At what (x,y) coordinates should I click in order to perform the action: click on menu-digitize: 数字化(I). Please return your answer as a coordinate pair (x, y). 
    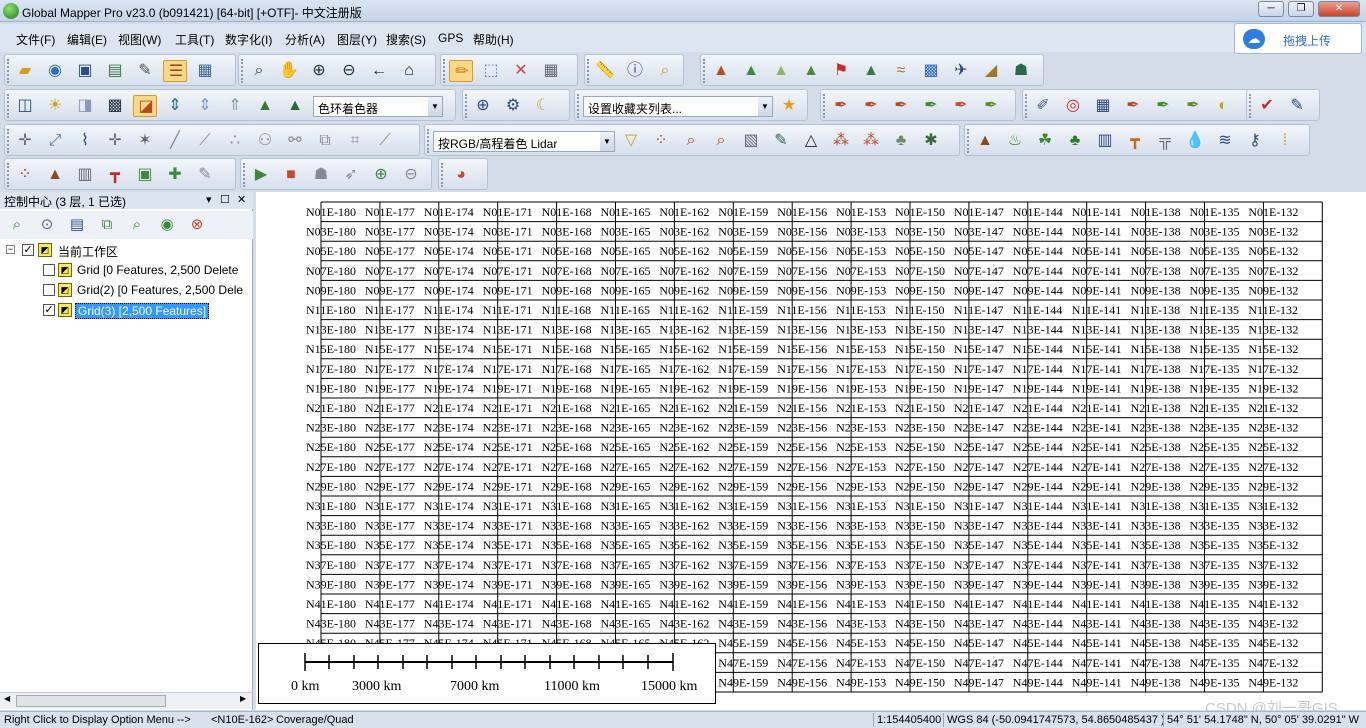
    Looking at the image, I should click on (248, 39).